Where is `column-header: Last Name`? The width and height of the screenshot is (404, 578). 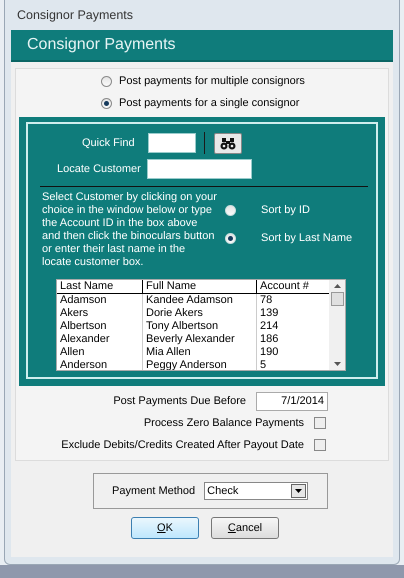 column-header: Last Name is located at coordinates (100, 286).